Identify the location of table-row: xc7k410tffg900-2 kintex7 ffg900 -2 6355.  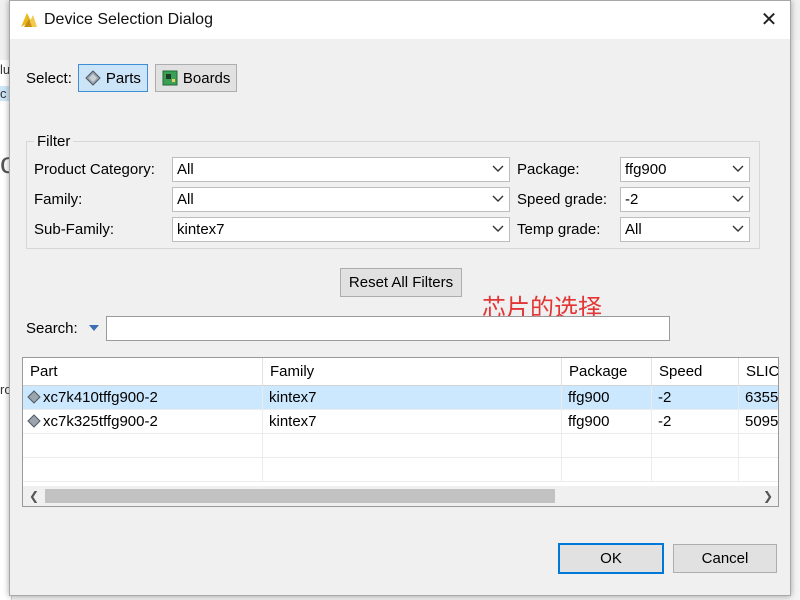
(400, 398).